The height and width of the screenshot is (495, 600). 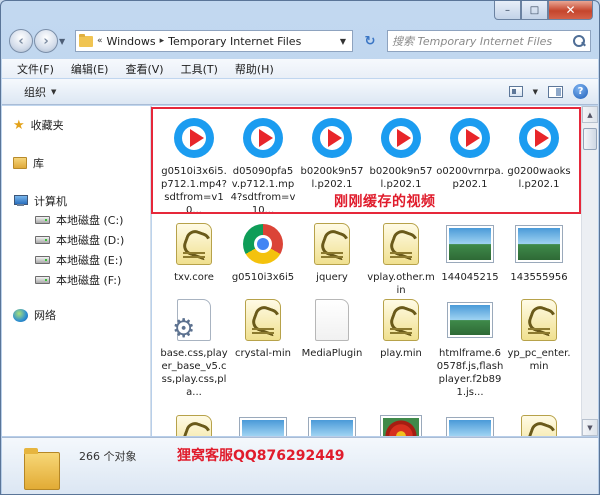 I want to click on back-button: ‹, so click(x=21, y=41).